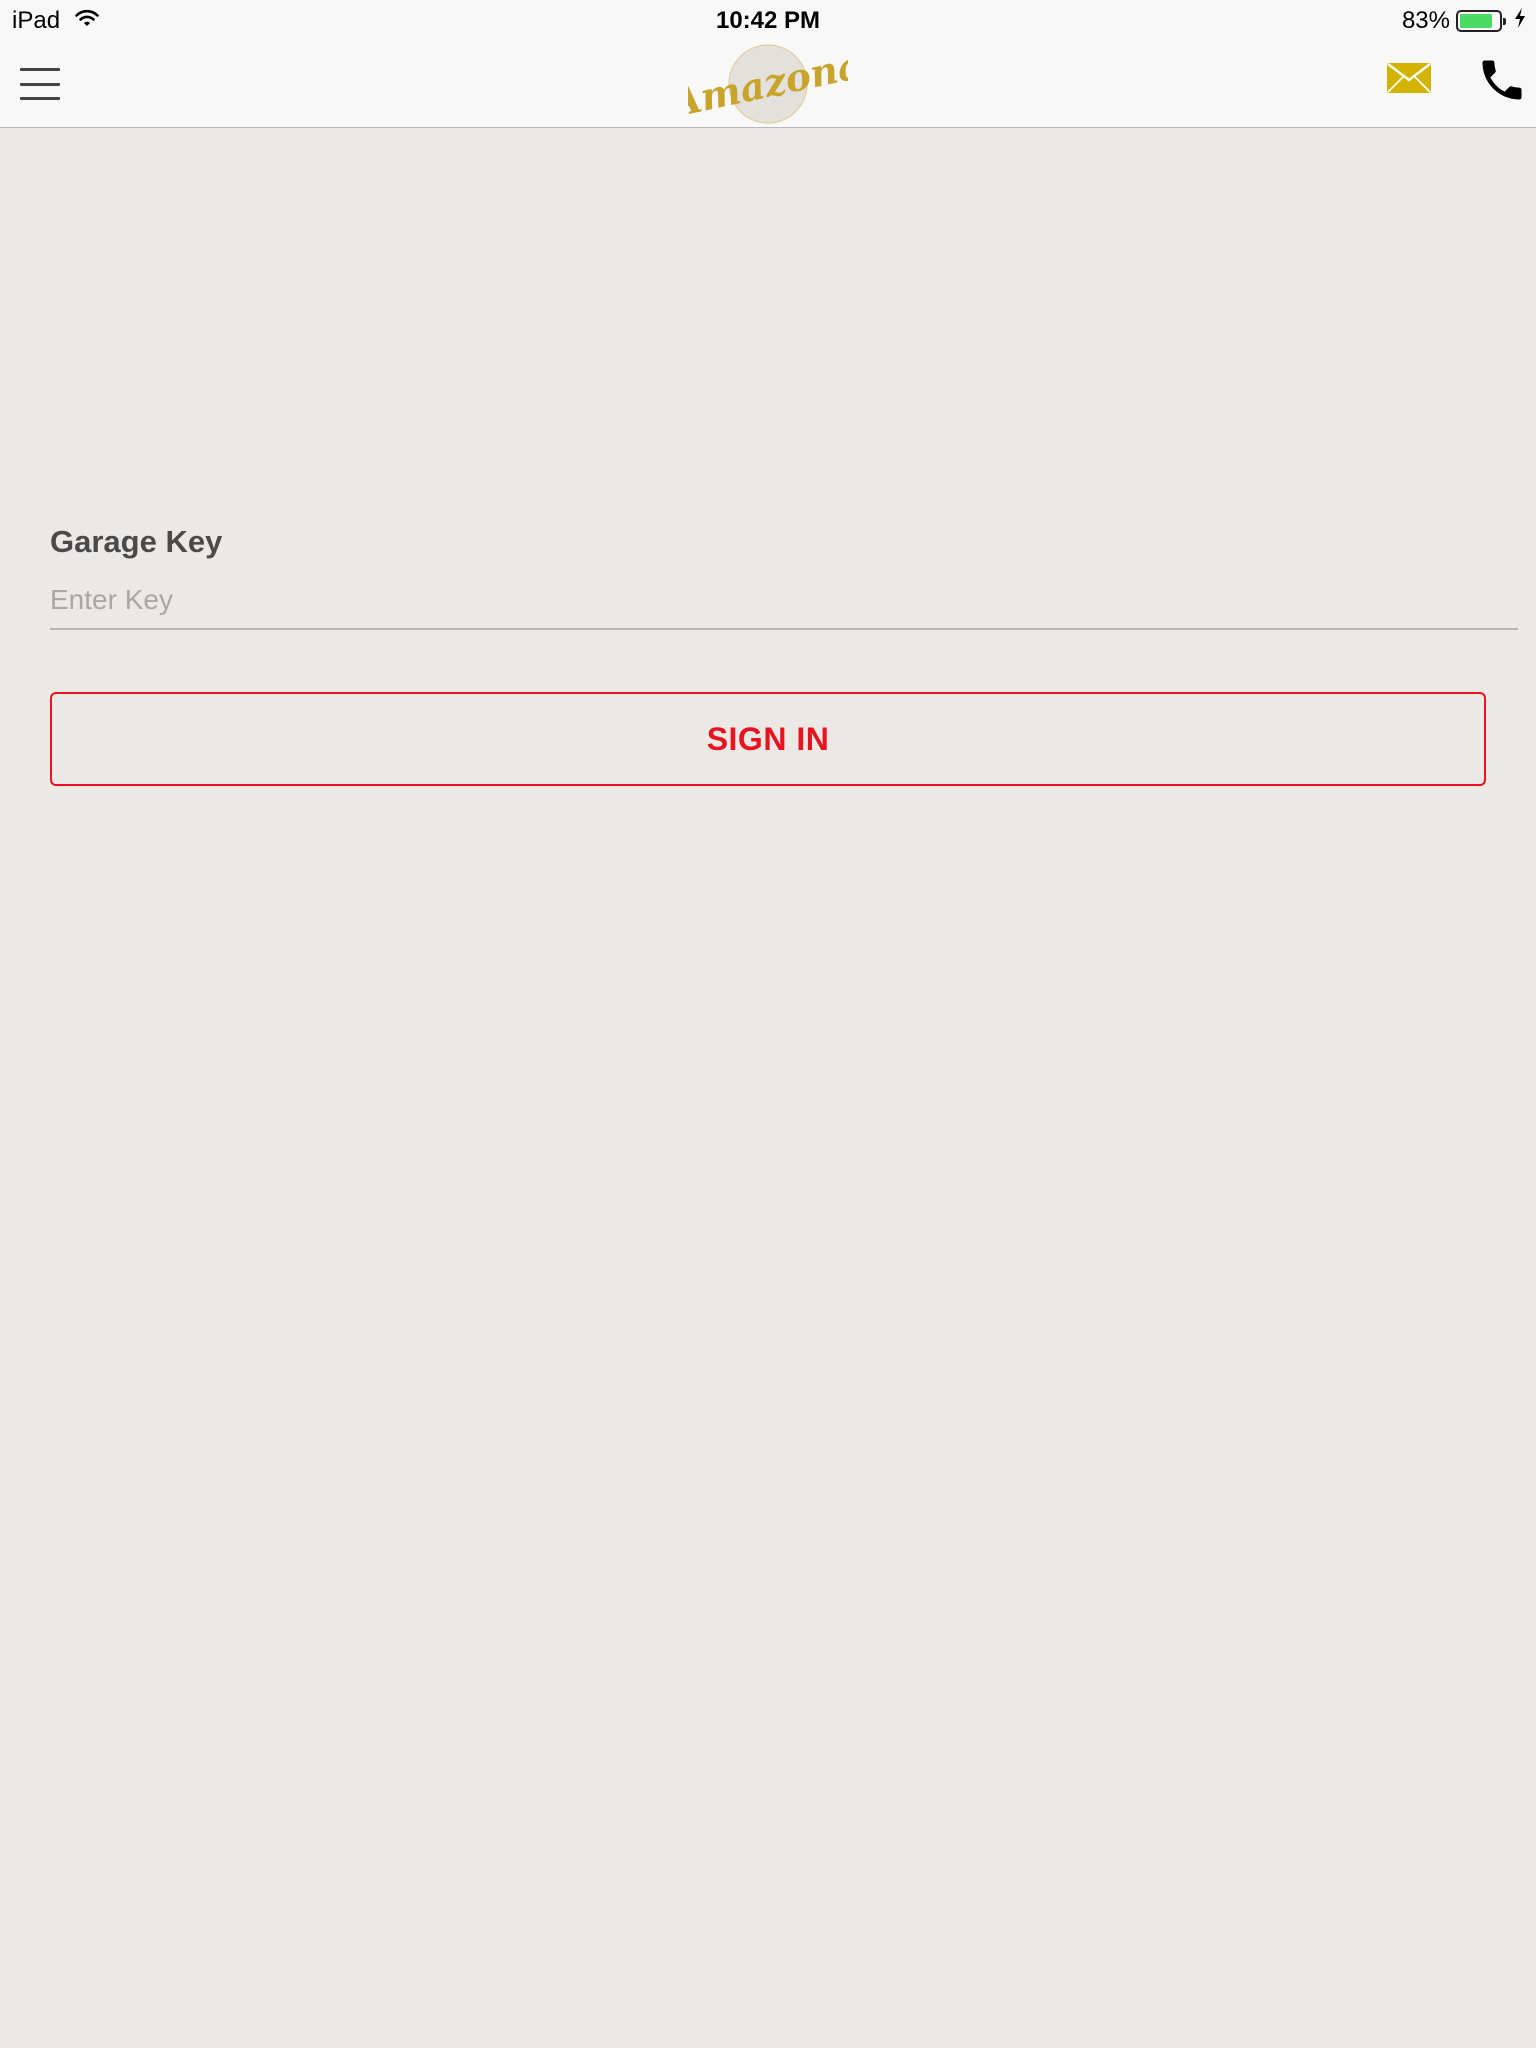 This screenshot has width=1536, height=2048. What do you see at coordinates (1502, 80) in the screenshot?
I see `phone-icon` at bounding box center [1502, 80].